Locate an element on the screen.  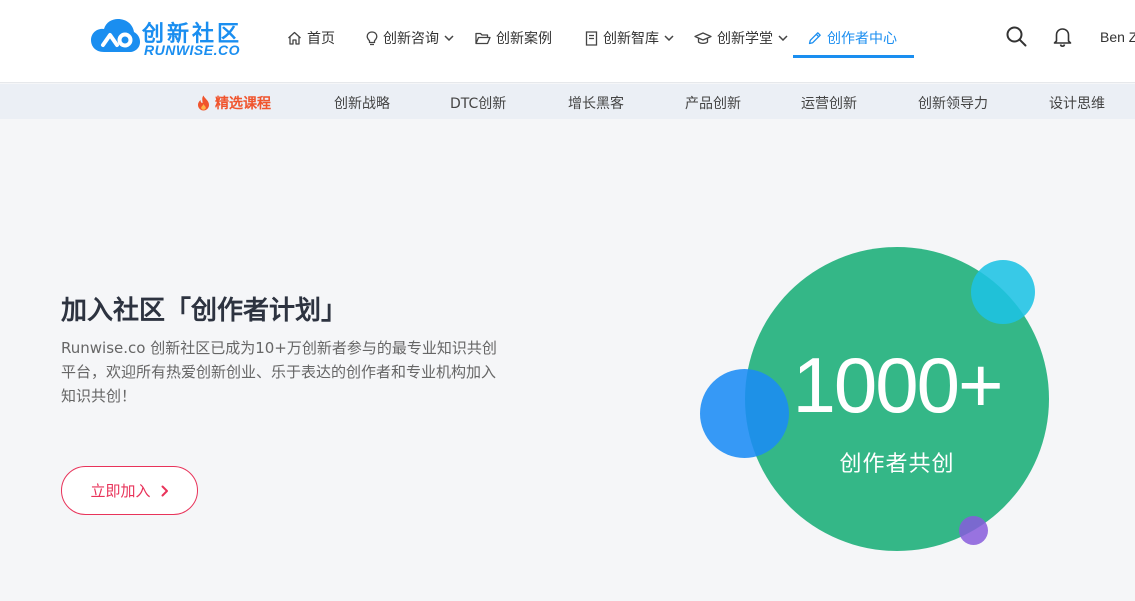
subnav-item-leadership: 创新领导力 is located at coordinates (953, 103).